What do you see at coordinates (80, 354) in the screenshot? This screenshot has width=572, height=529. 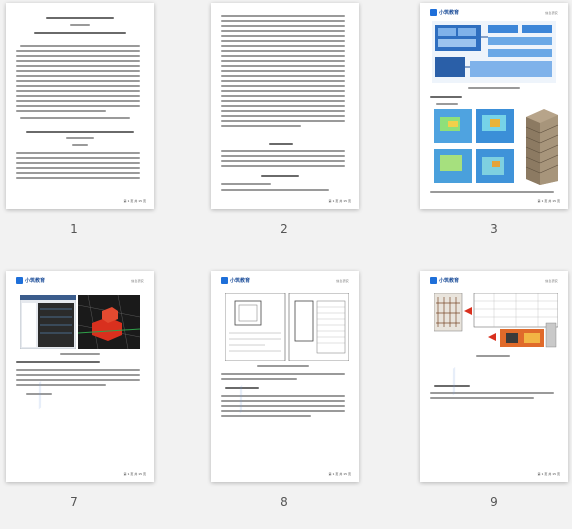 I see `figure-caption` at bounding box center [80, 354].